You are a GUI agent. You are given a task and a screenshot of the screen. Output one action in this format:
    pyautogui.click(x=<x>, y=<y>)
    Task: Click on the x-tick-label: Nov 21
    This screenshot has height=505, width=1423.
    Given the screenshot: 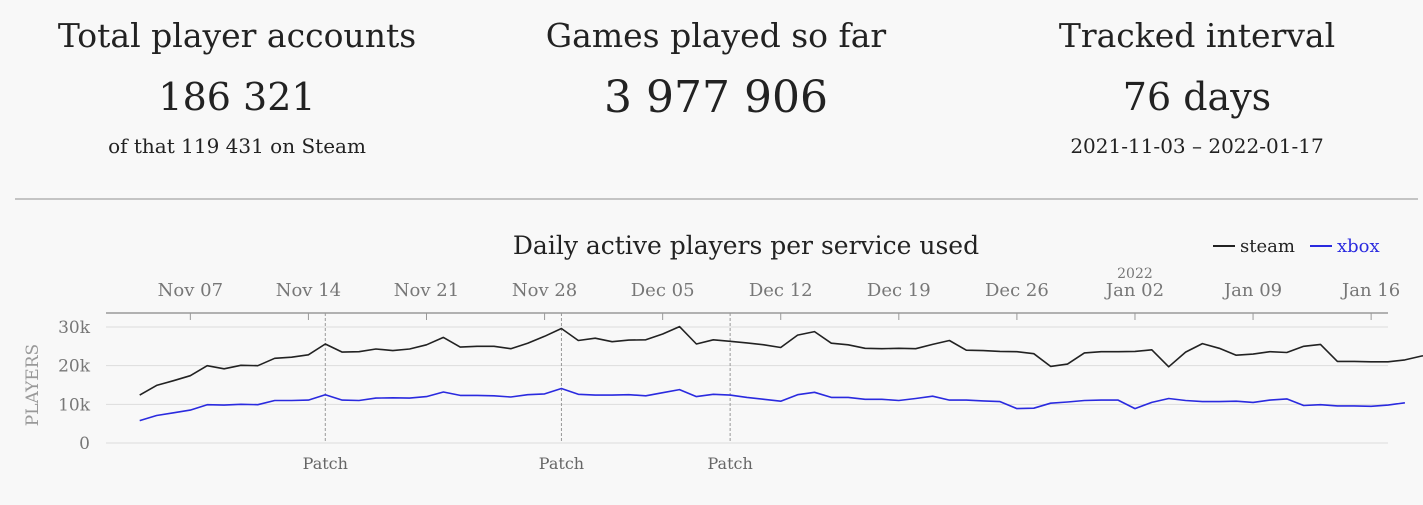 What is the action you would take?
    pyautogui.click(x=426, y=290)
    